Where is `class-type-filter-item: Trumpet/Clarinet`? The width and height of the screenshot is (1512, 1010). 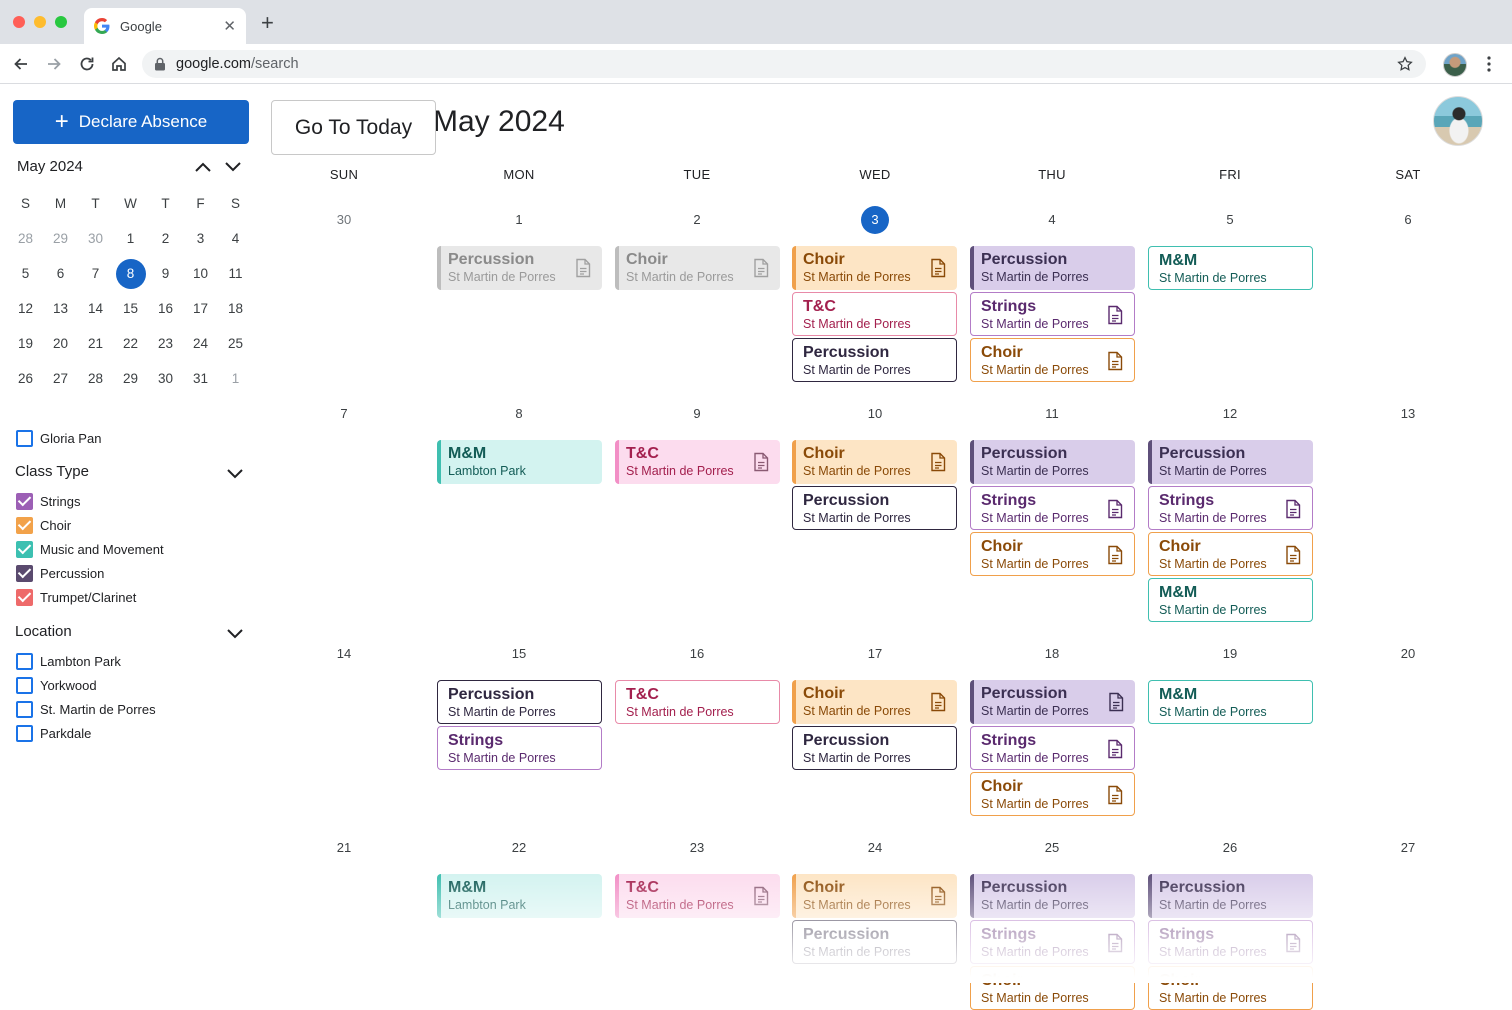 class-type-filter-item: Trumpet/Clarinet is located at coordinates (76, 597).